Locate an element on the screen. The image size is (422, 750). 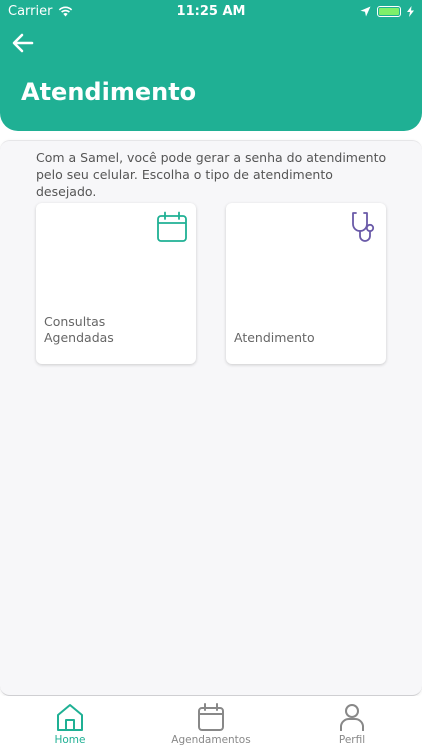
tab-label: Home is located at coordinates (70, 740).